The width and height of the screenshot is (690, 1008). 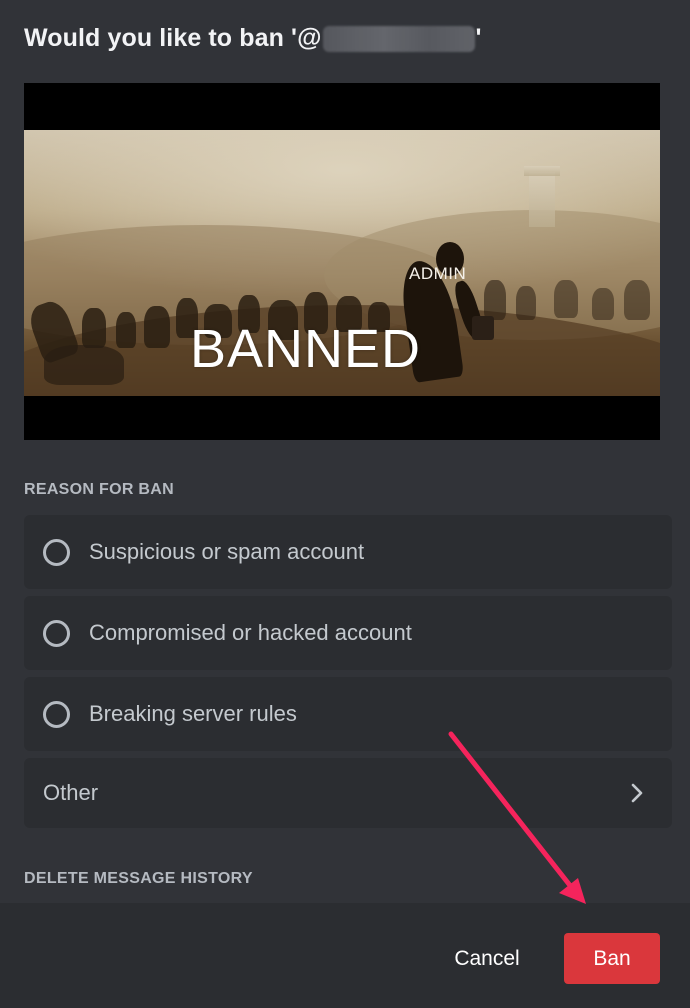 I want to click on dialog-title-suffix: ', so click(x=478, y=38).